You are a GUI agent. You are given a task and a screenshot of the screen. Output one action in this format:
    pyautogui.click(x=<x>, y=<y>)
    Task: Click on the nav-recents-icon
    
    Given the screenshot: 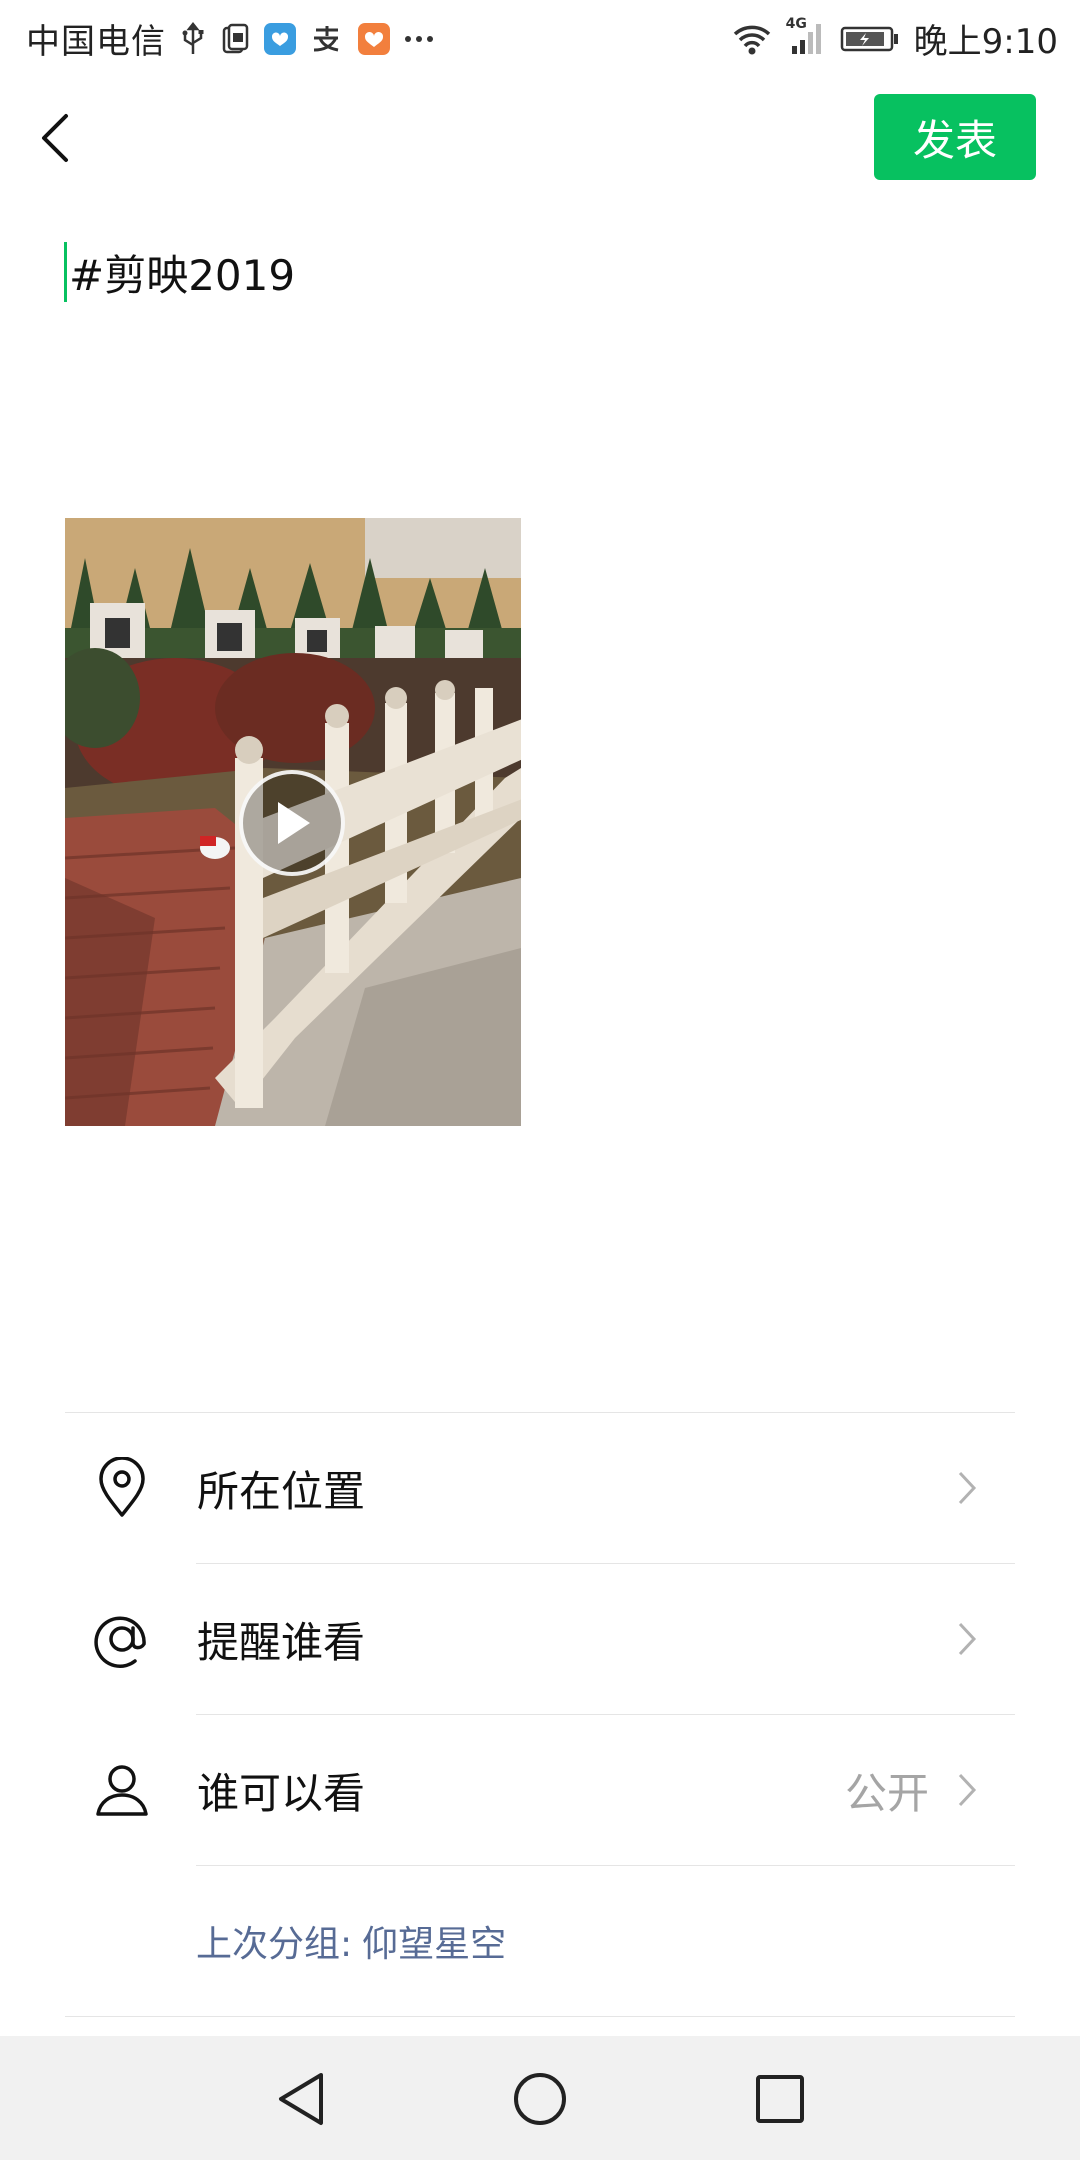 What is the action you would take?
    pyautogui.click(x=780, y=2099)
    